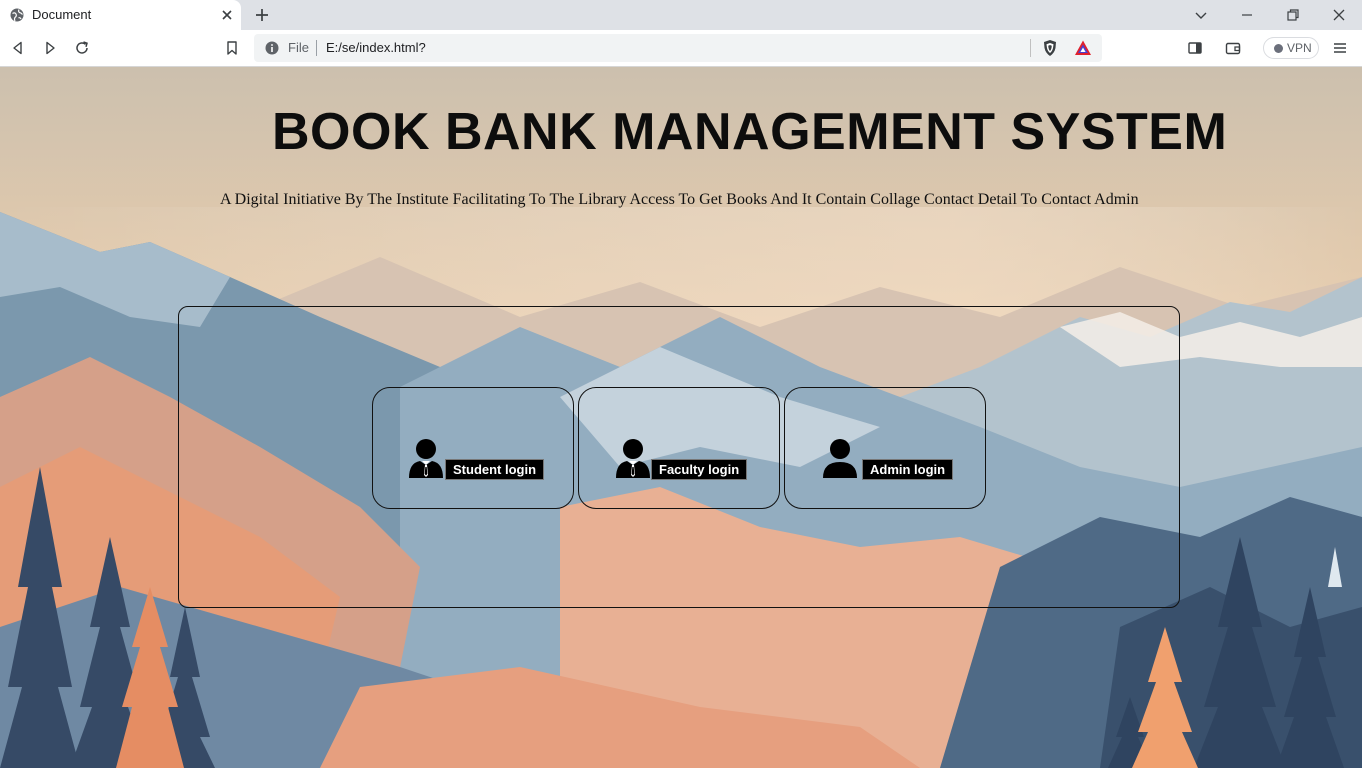 Image resolution: width=1362 pixels, height=768 pixels. I want to click on admin-login-button: Admin login, so click(908, 469).